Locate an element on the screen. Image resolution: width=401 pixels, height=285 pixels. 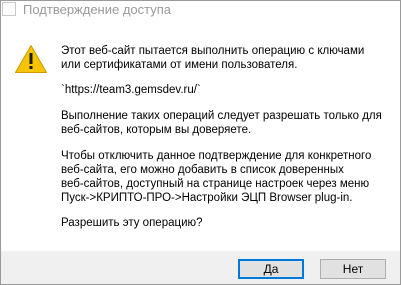
yes-button: Да is located at coordinates (271, 269).